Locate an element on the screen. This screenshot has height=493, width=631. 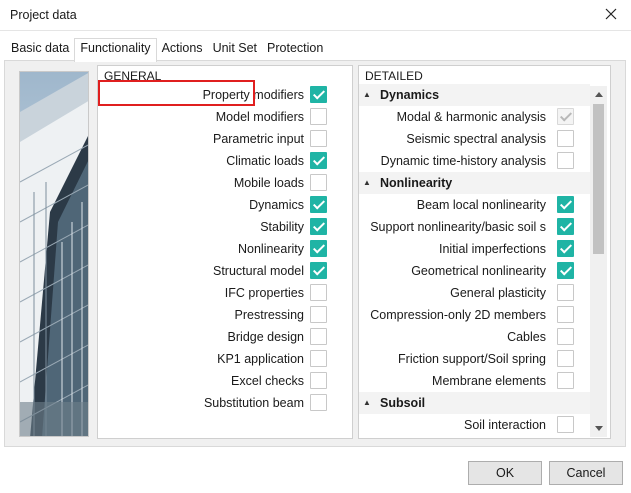
general-item: Dynamics is located at coordinates (223, 205).